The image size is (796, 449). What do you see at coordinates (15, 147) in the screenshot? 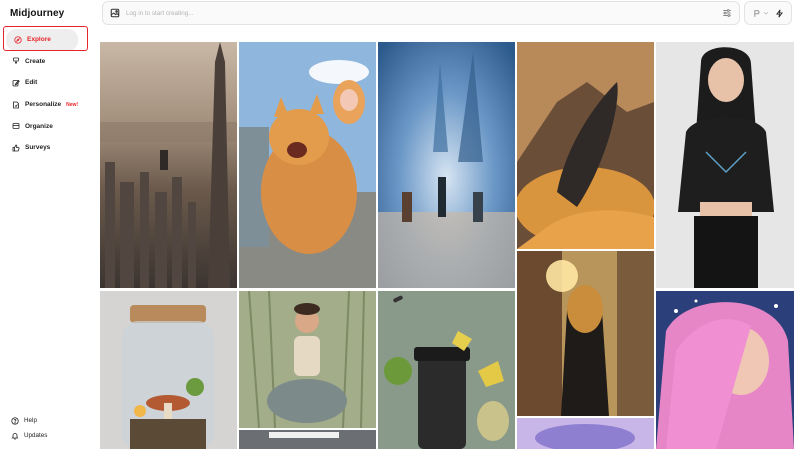
I see `thumbs-up-icon` at bounding box center [15, 147].